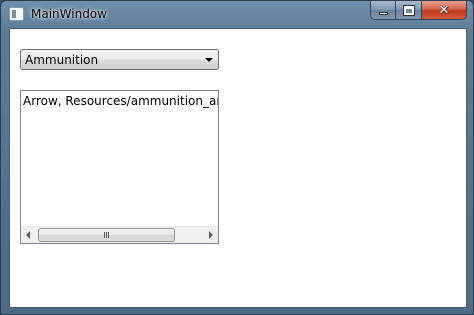 Image resolution: width=474 pixels, height=315 pixels. I want to click on scrollbar-thumb, so click(106, 235).